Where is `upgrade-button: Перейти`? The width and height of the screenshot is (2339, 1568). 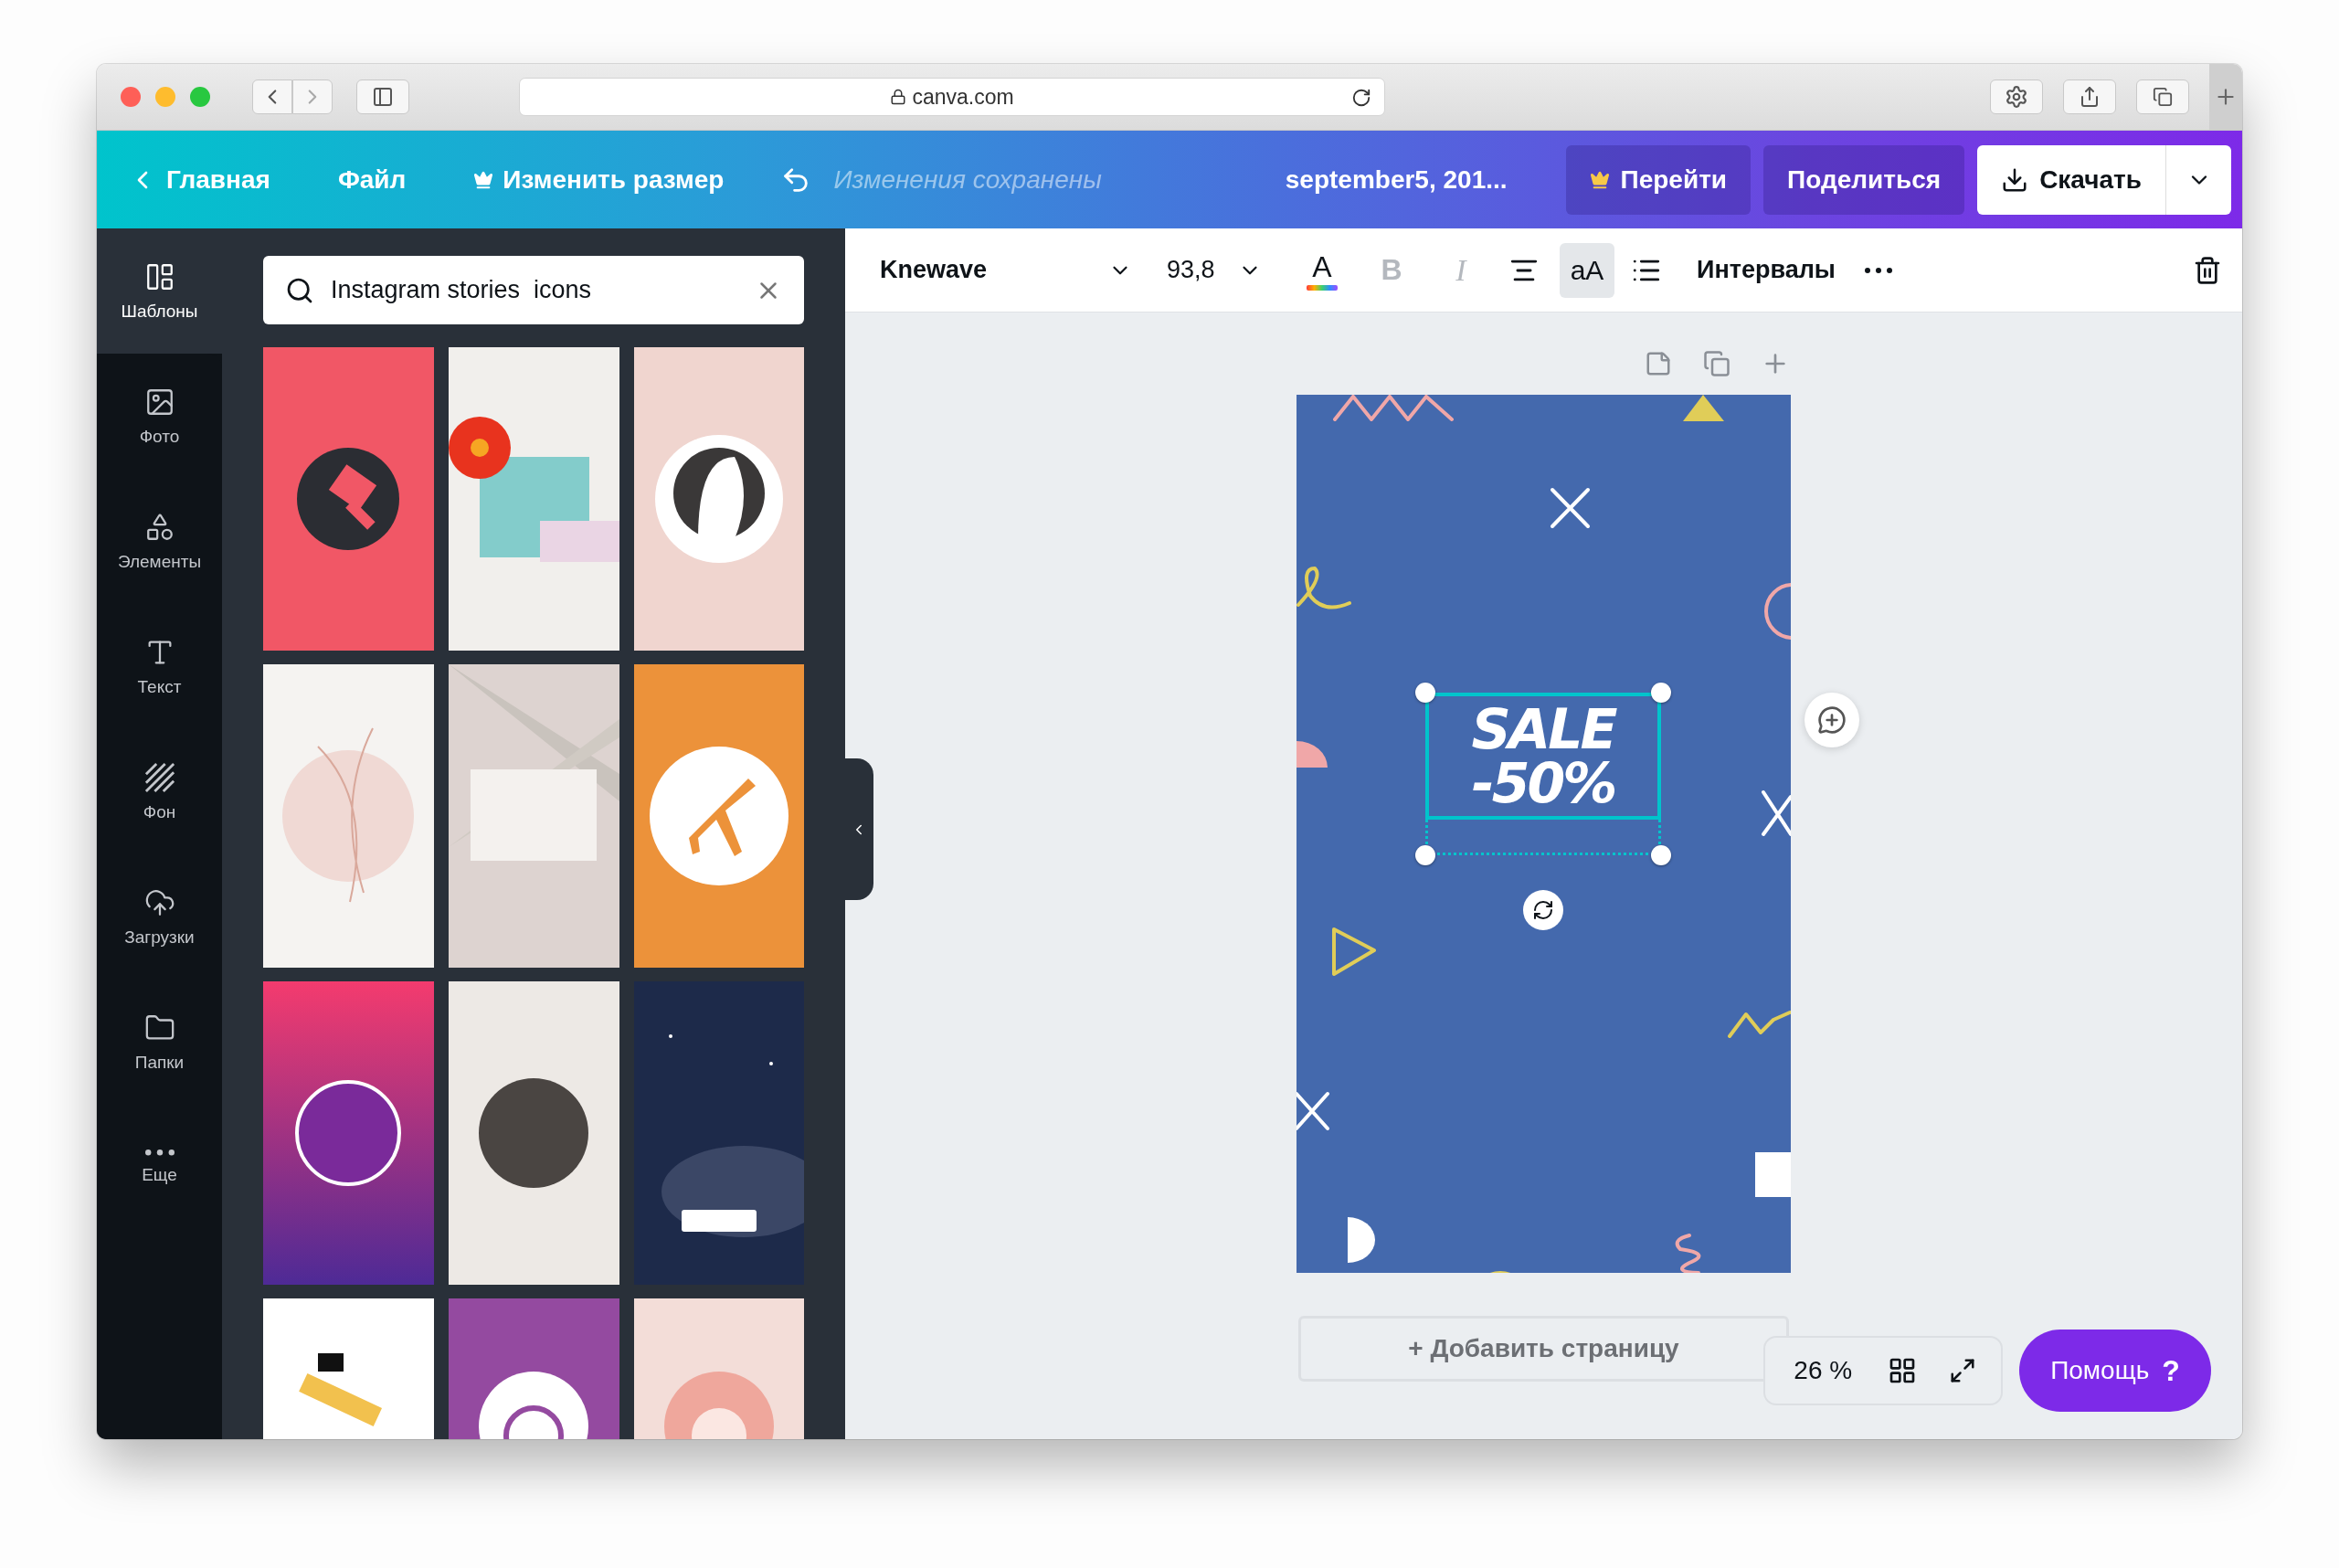
upgrade-button: Перейти is located at coordinates (1659, 180).